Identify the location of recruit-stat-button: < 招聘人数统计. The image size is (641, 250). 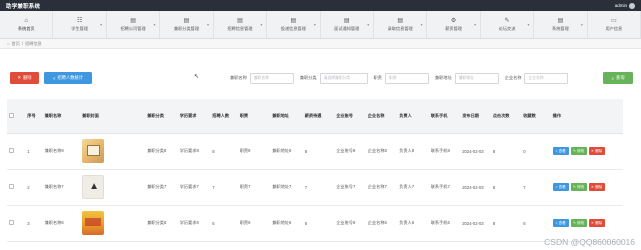
(68, 78).